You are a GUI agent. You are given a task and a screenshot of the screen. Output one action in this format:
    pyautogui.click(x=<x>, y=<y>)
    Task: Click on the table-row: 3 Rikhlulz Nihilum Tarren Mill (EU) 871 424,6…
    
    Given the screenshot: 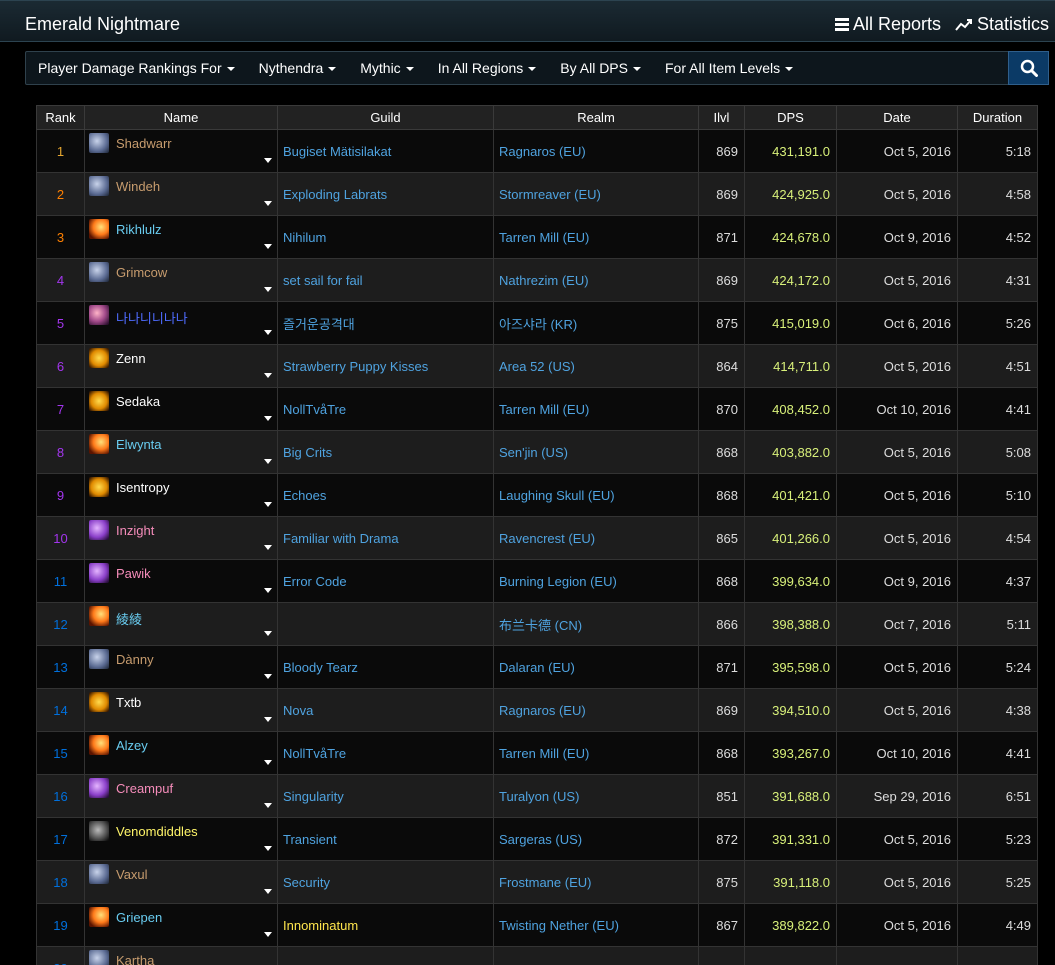 What is the action you would take?
    pyautogui.click(x=537, y=237)
    